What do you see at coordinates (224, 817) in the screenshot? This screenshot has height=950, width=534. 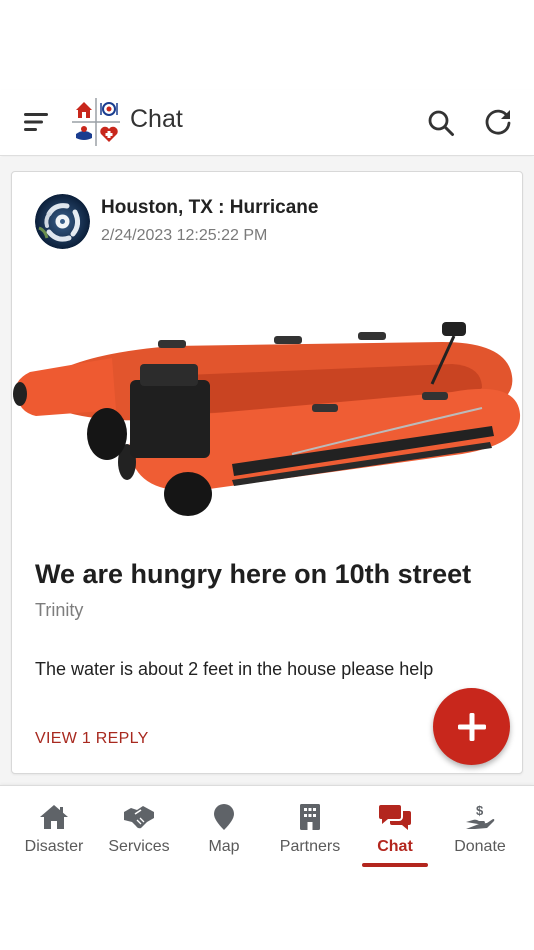 I see `map-pin-icon` at bounding box center [224, 817].